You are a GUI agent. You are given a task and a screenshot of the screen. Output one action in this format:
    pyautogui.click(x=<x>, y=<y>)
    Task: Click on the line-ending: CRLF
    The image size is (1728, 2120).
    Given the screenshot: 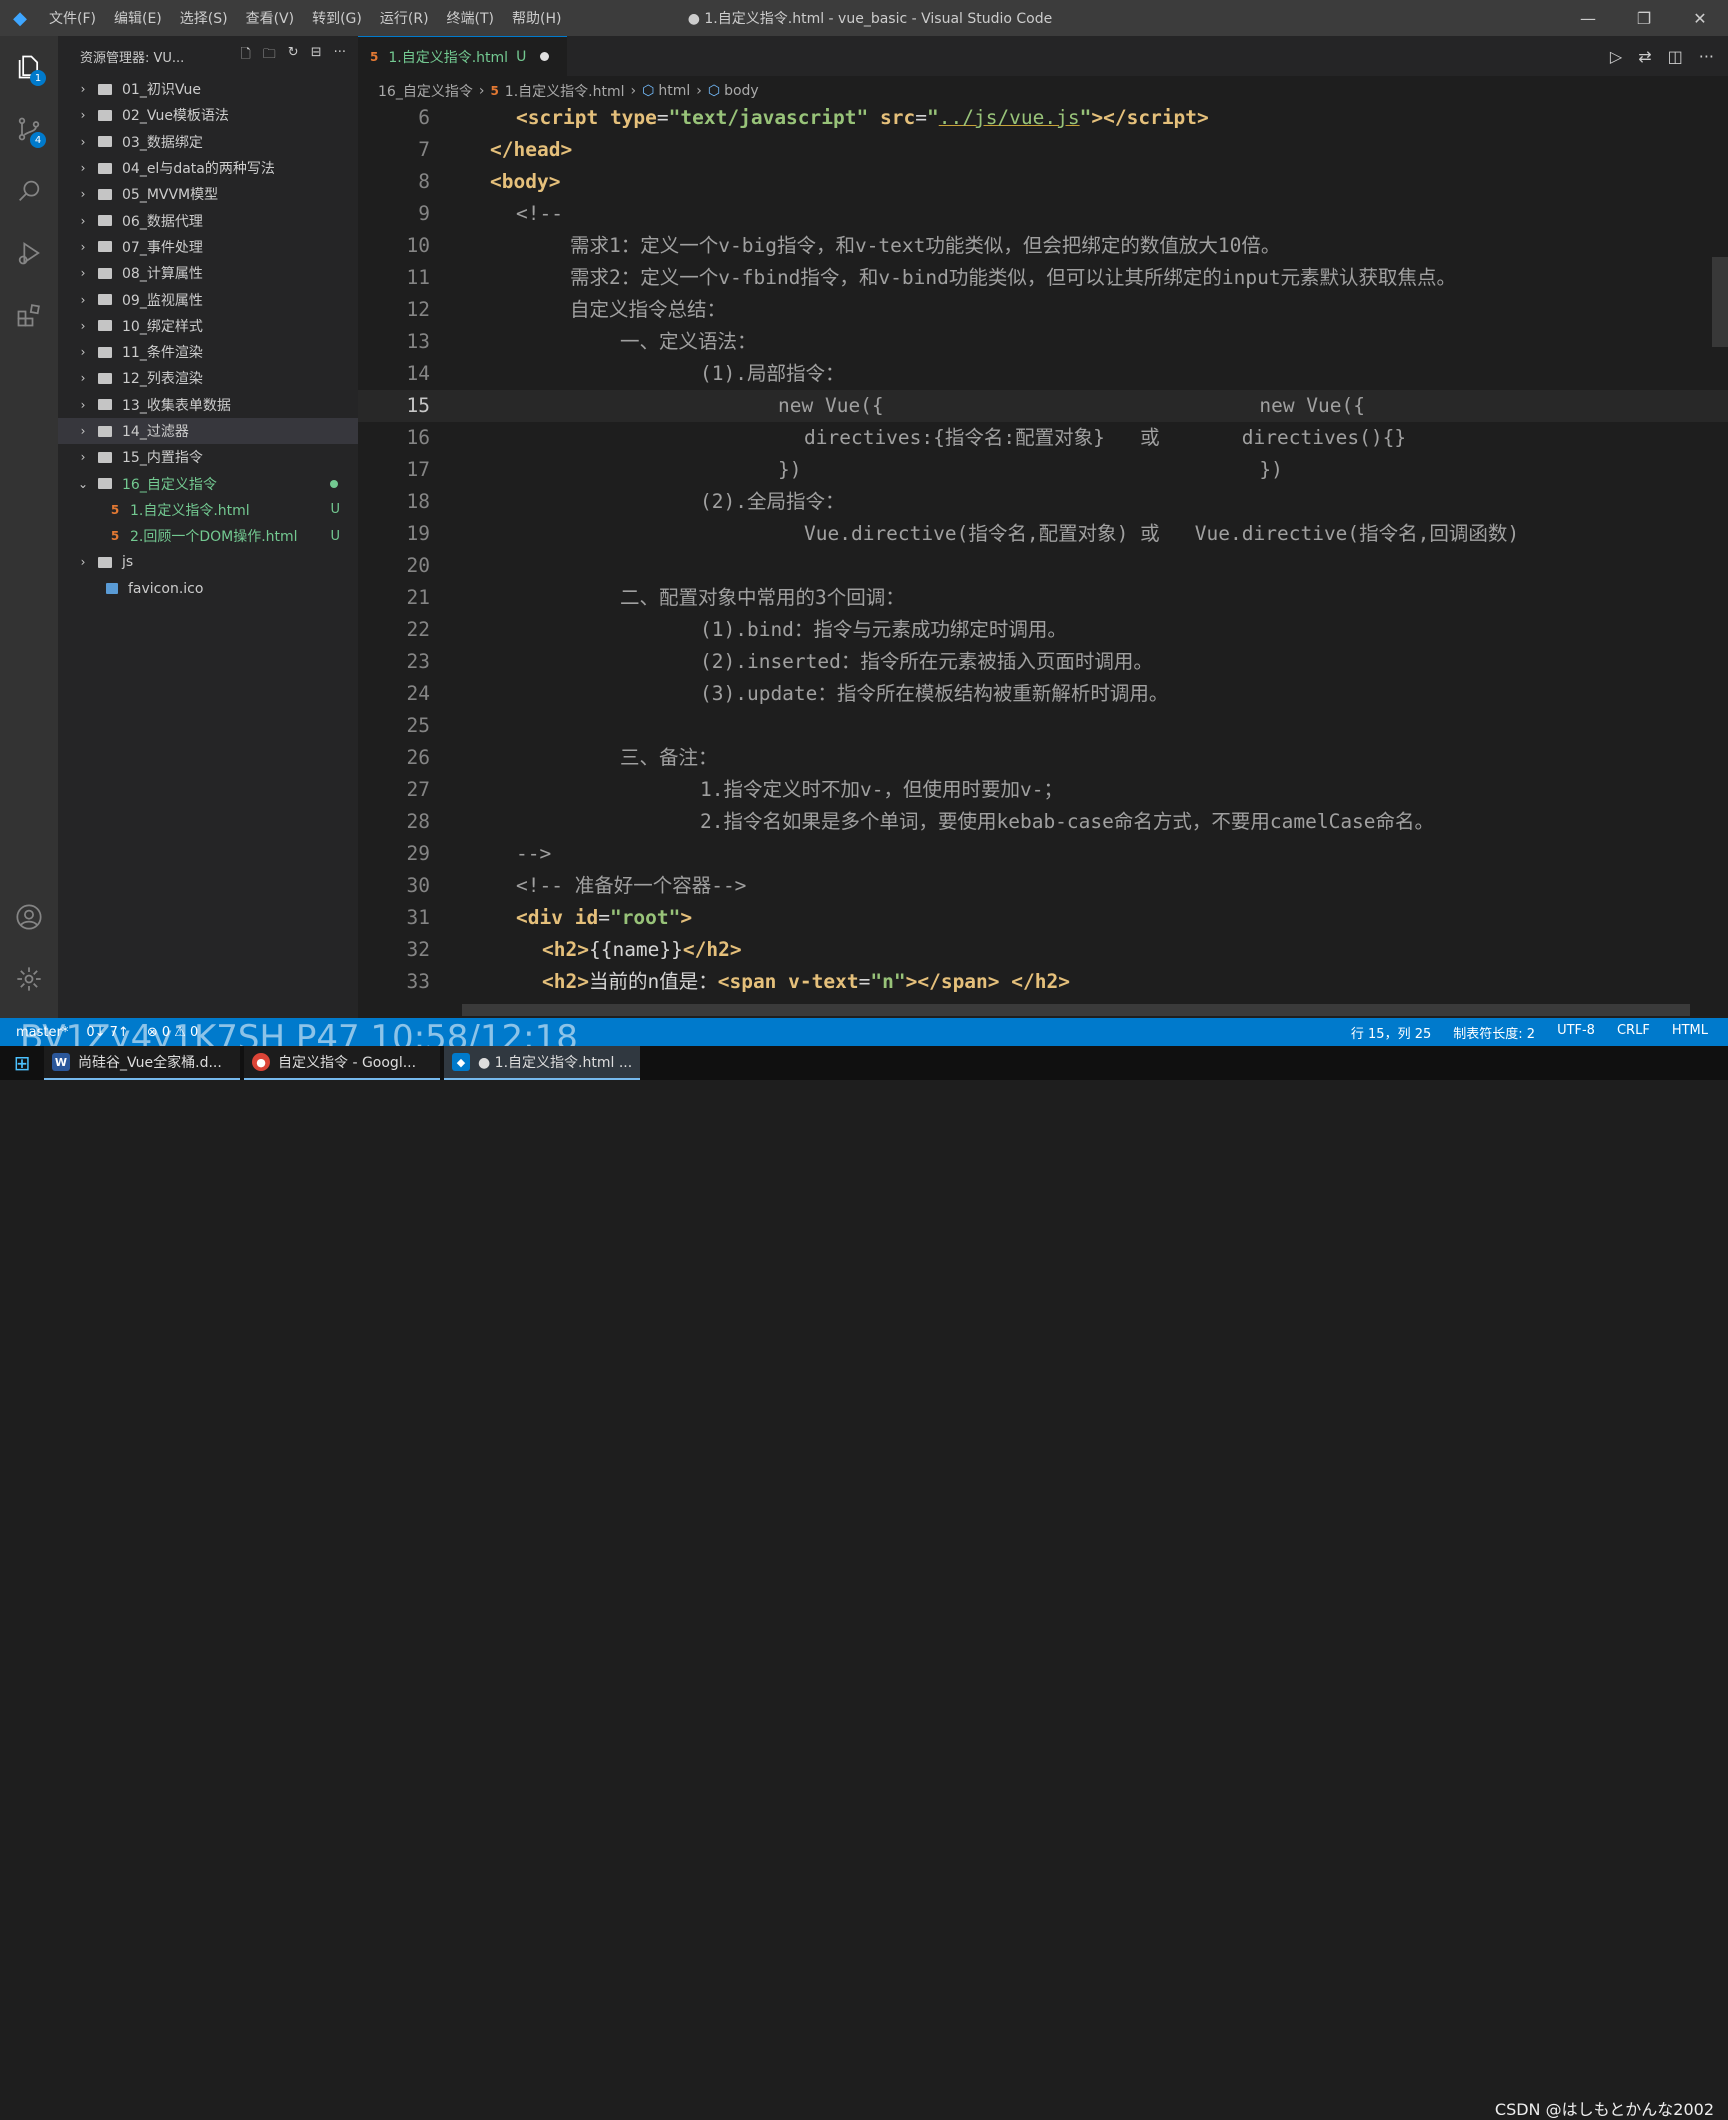 What is the action you would take?
    pyautogui.click(x=1633, y=1032)
    